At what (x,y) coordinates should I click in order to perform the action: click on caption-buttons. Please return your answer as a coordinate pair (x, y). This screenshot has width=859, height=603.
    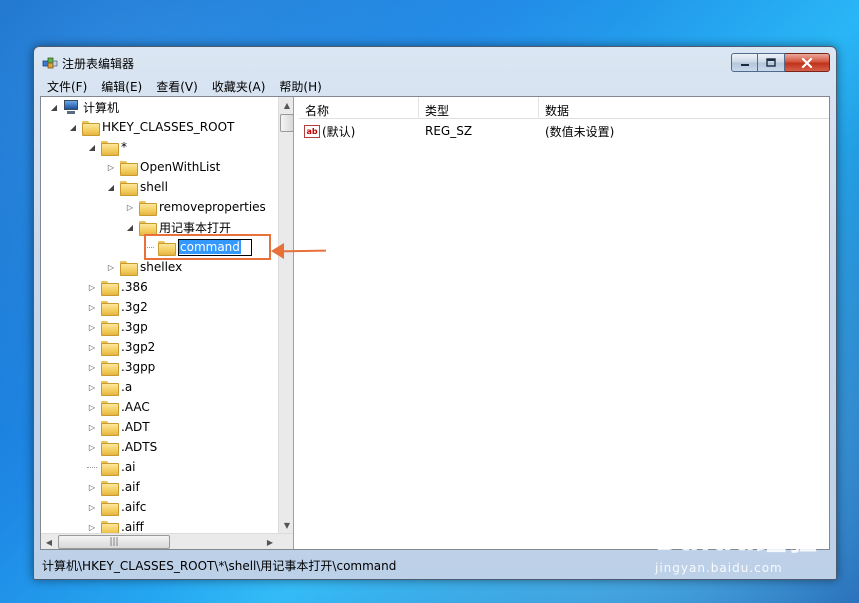
    Looking at the image, I should click on (780, 62).